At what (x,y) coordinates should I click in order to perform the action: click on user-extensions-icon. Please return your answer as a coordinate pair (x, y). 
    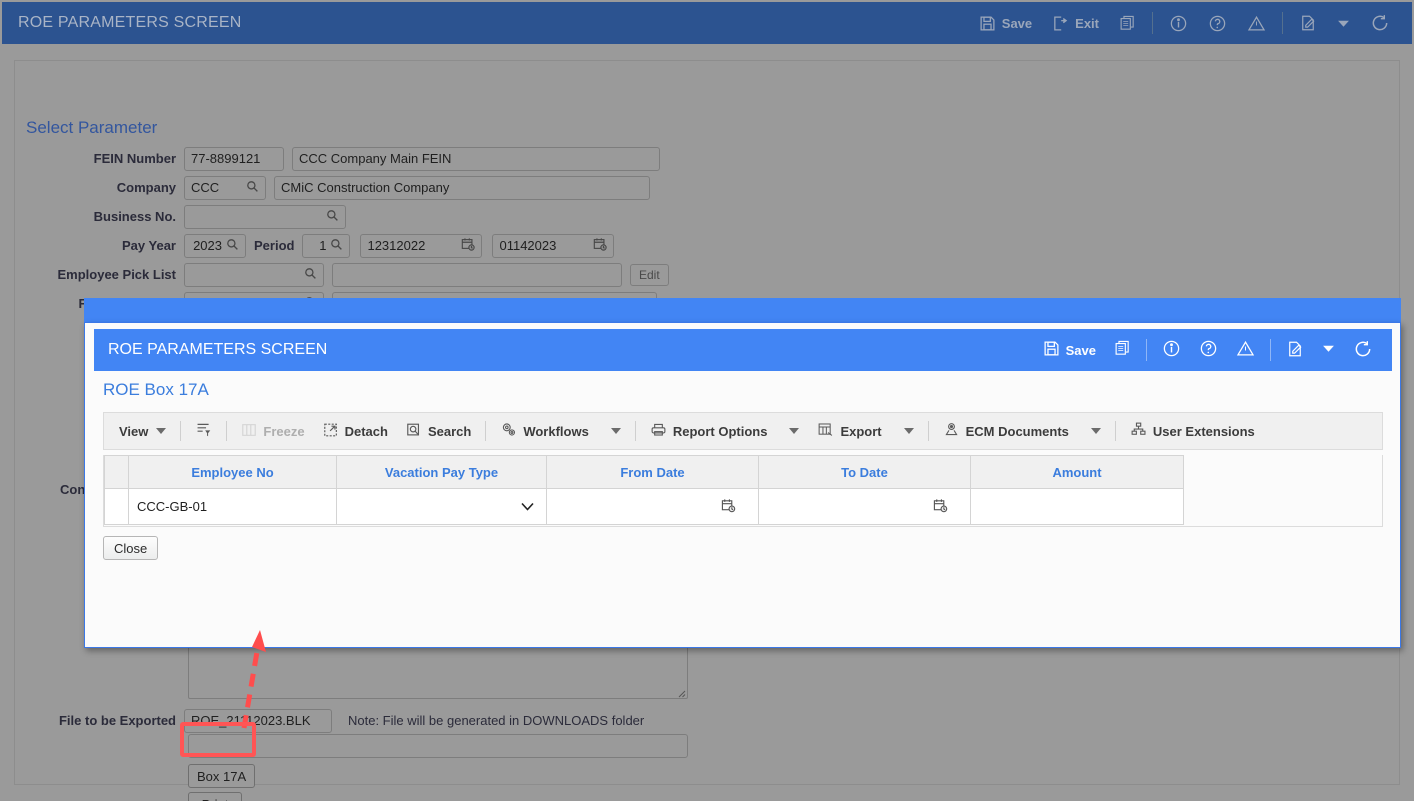
    Looking at the image, I should click on (1138, 431).